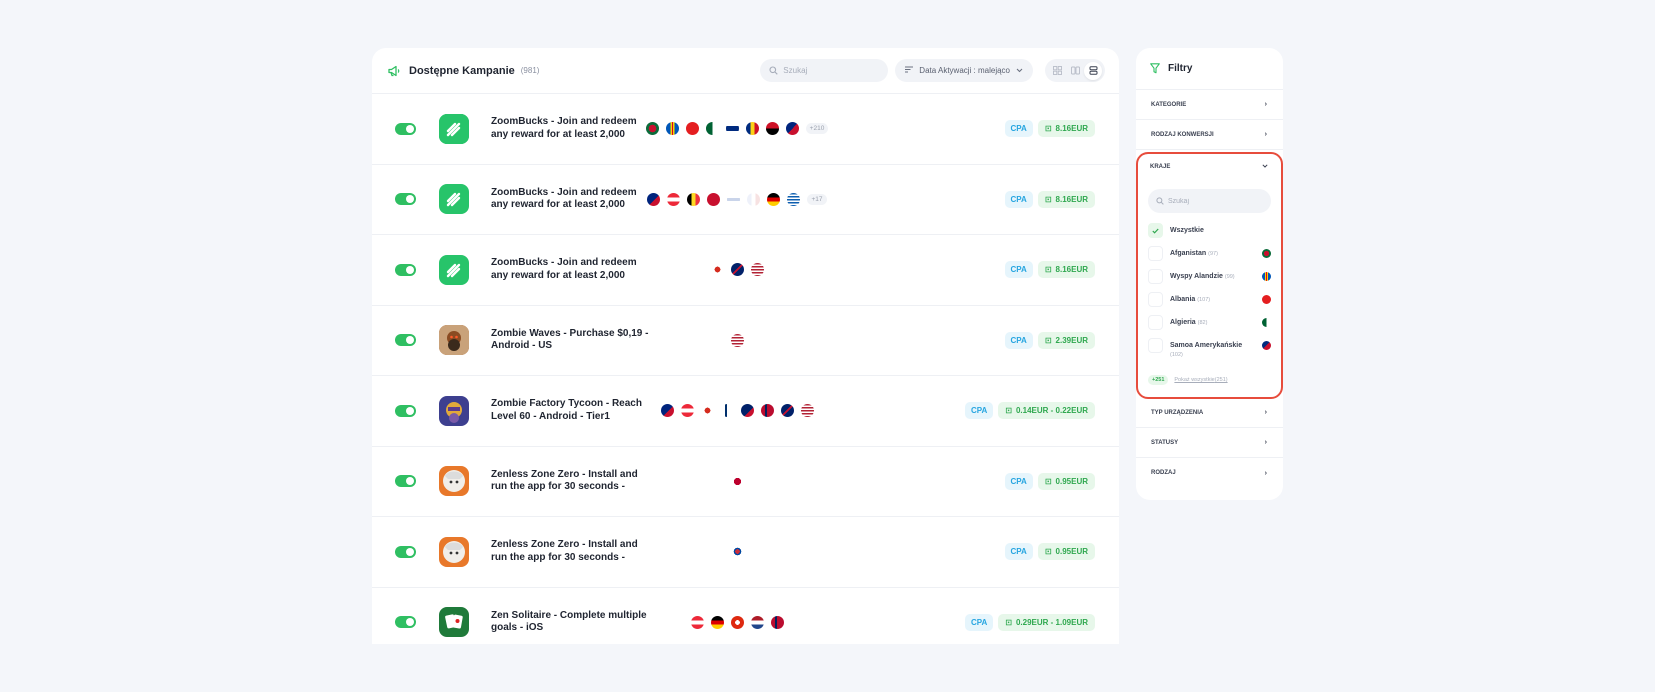 Image resolution: width=1655 pixels, height=692 pixels. What do you see at coordinates (1046, 411) in the screenshot?
I see `payout-badge: ⊡ 0.14EUR - 0.22EUR` at bounding box center [1046, 411].